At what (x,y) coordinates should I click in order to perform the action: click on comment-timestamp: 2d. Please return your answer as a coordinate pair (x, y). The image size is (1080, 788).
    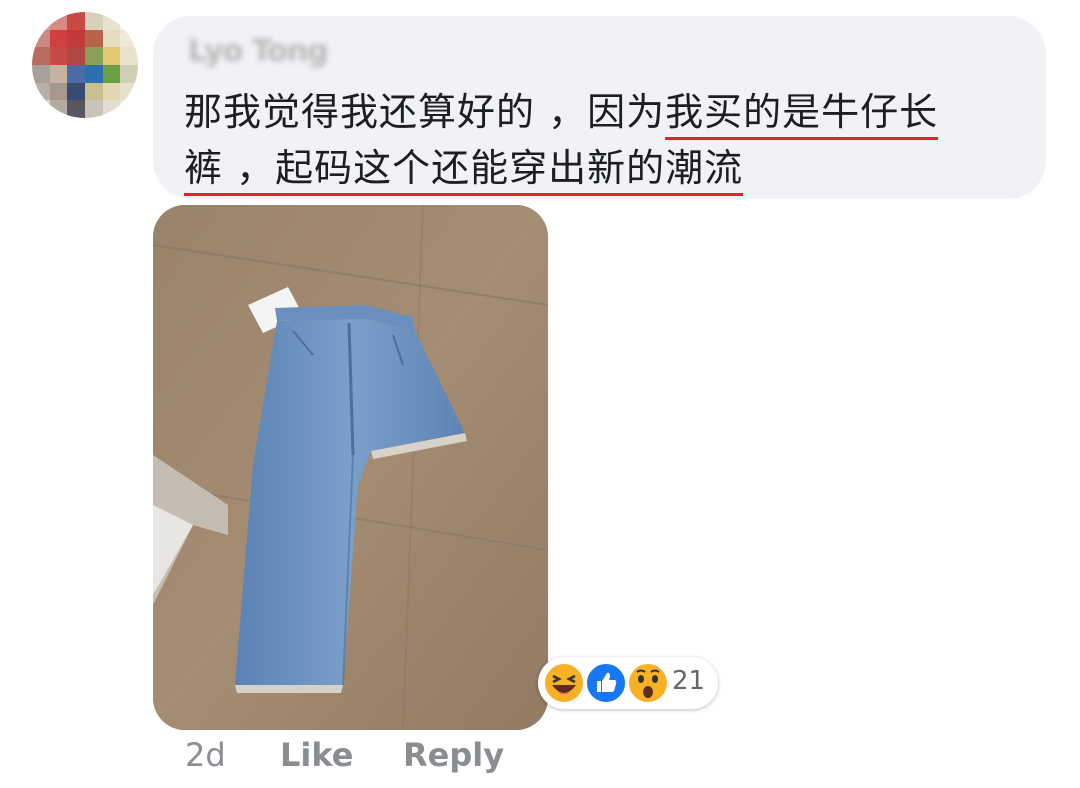
    Looking at the image, I should click on (205, 755).